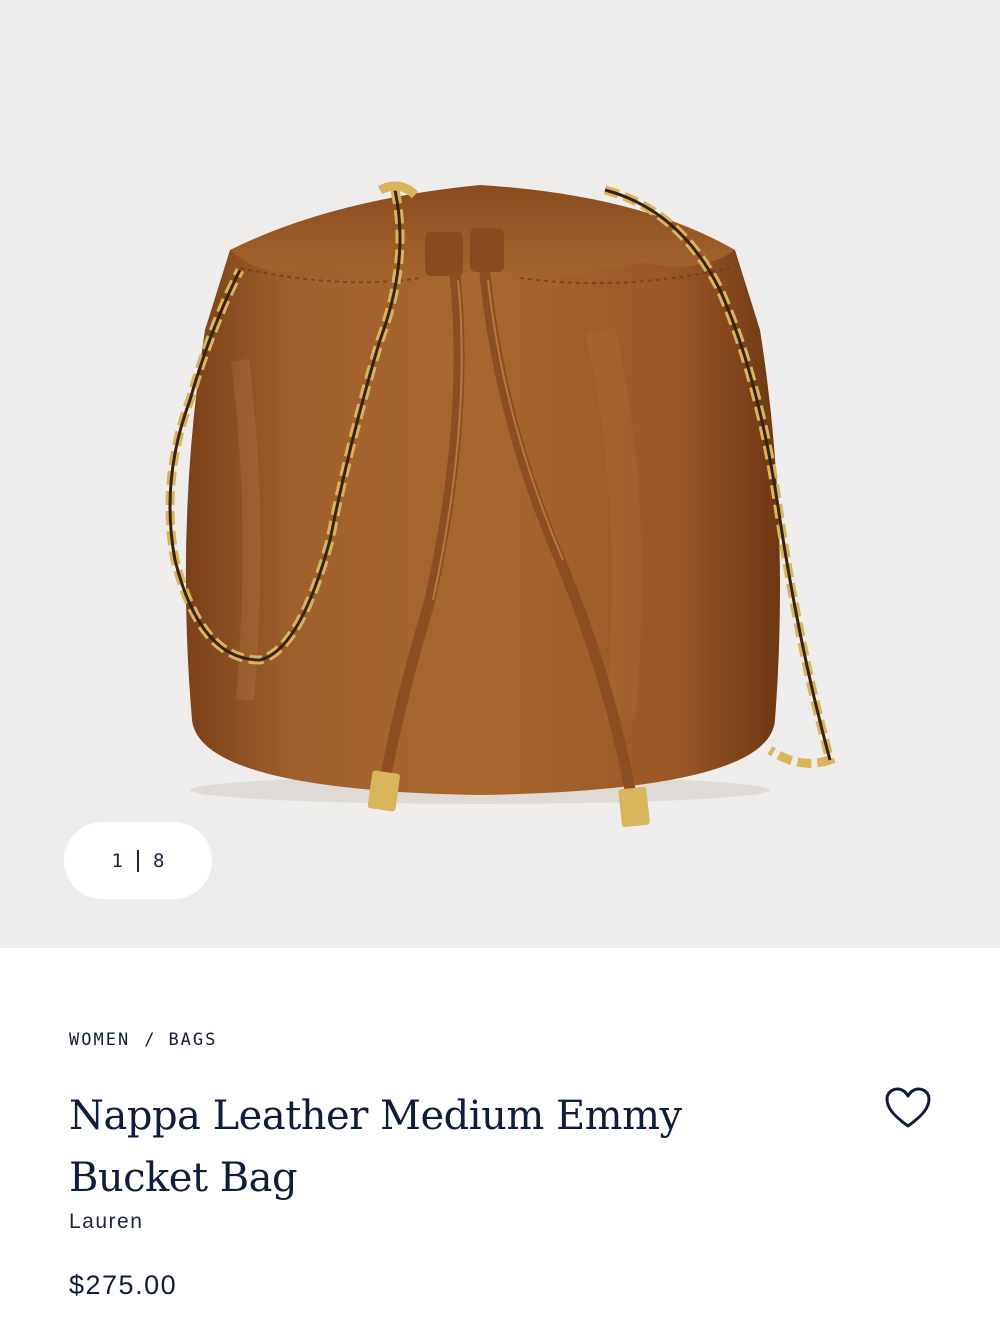 This screenshot has height=1333, width=1000. Describe the element at coordinates (106, 1221) in the screenshot. I see `product-brand: Lauren` at that location.